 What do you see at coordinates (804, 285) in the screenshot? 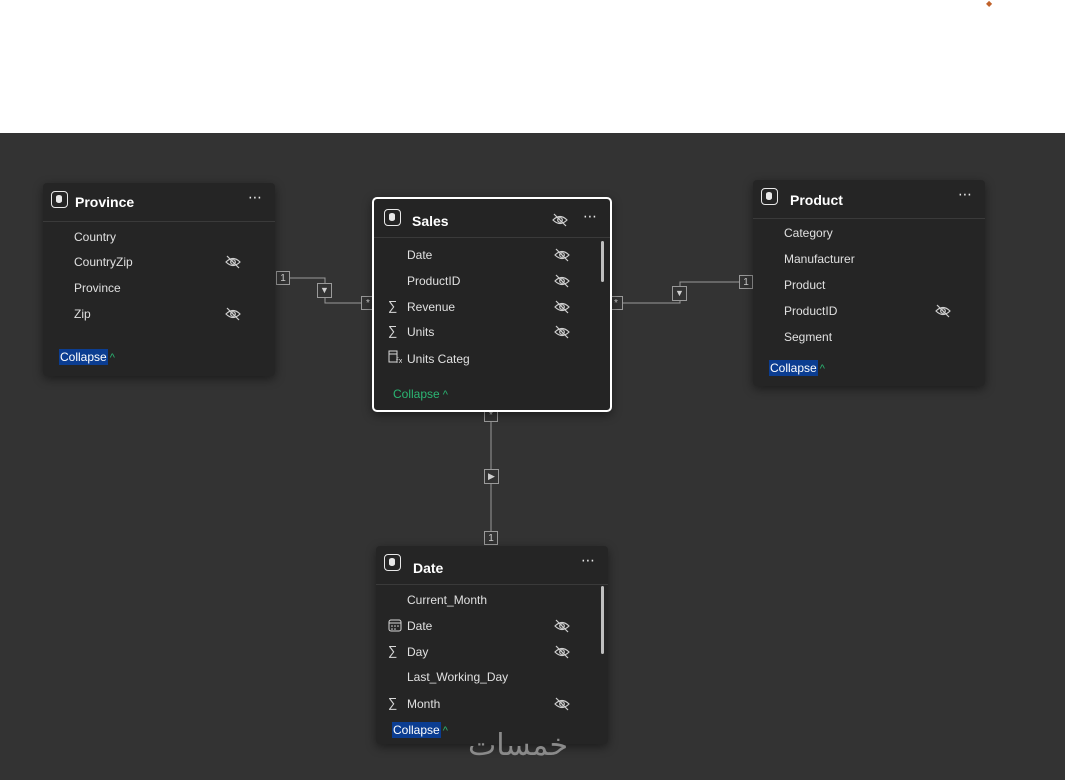
I see `field-item: Product` at bounding box center [804, 285].